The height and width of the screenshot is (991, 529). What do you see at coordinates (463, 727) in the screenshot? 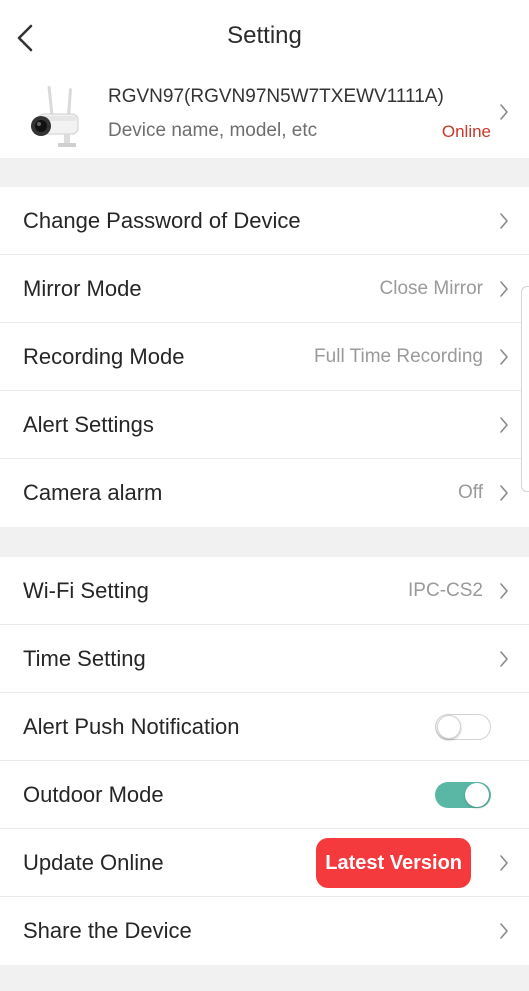
I see `alert-push-toggle` at bounding box center [463, 727].